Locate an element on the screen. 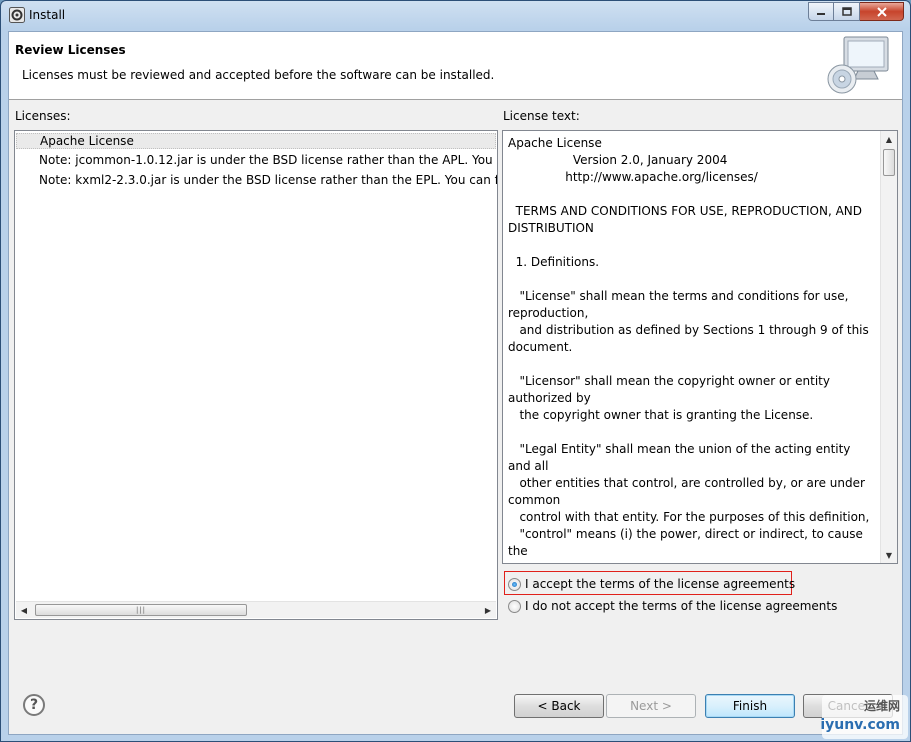 The height and width of the screenshot is (742, 911). license-text-line: Apache License is located at coordinates (555, 143).